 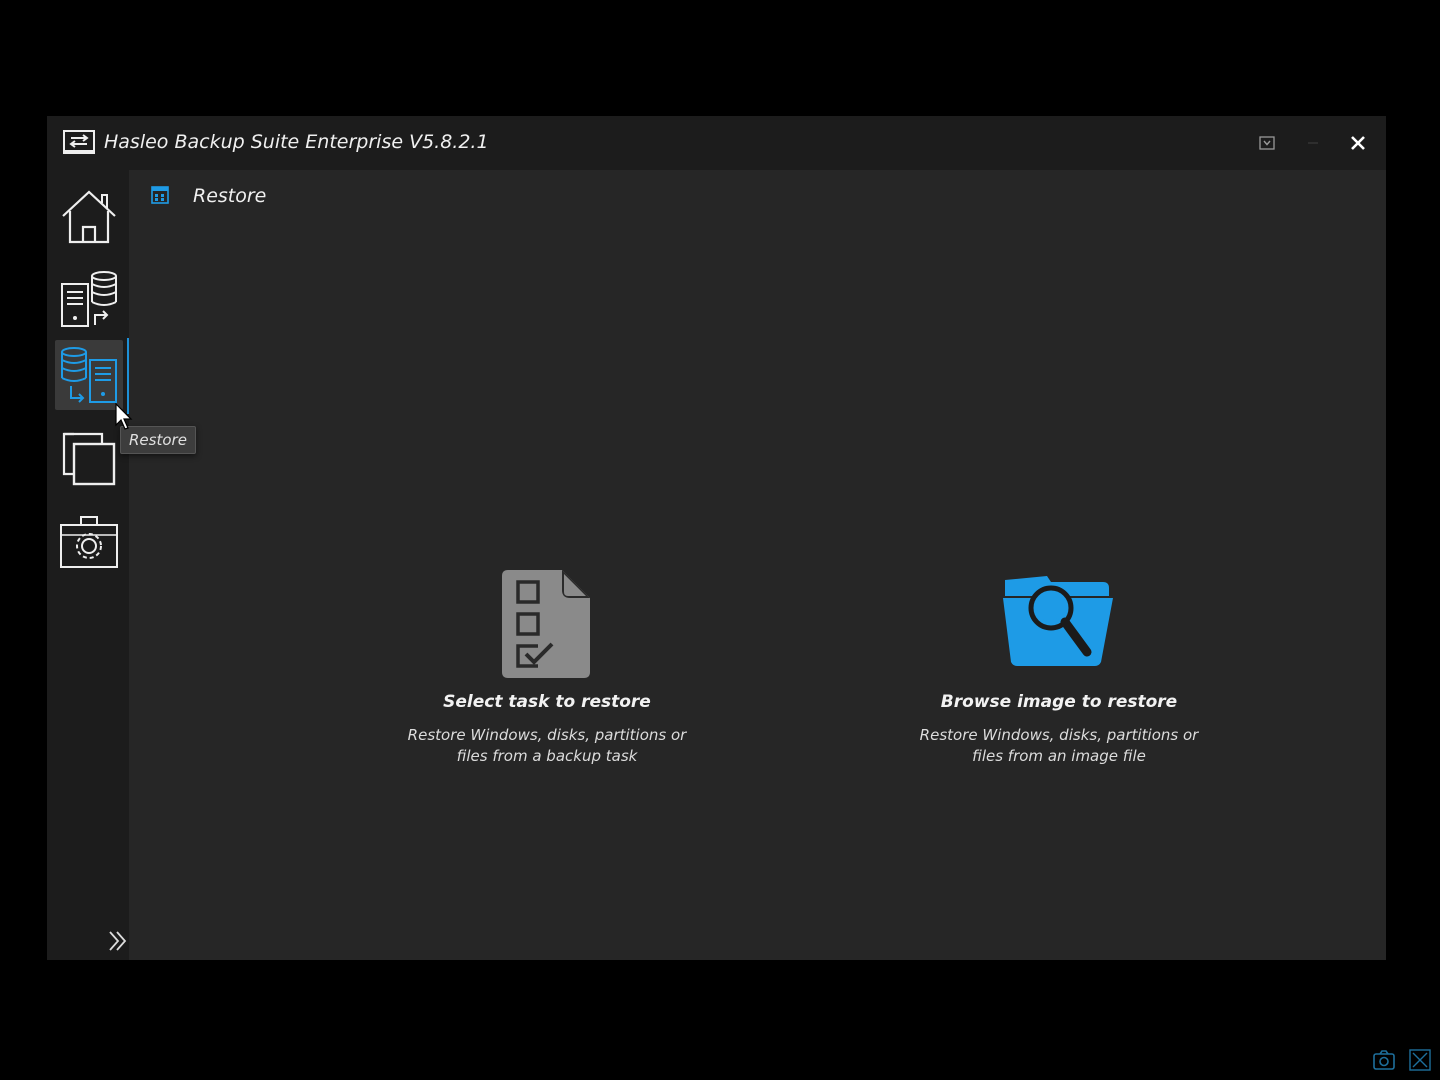 I want to click on sidebar-item-tools, so click(x=89, y=541).